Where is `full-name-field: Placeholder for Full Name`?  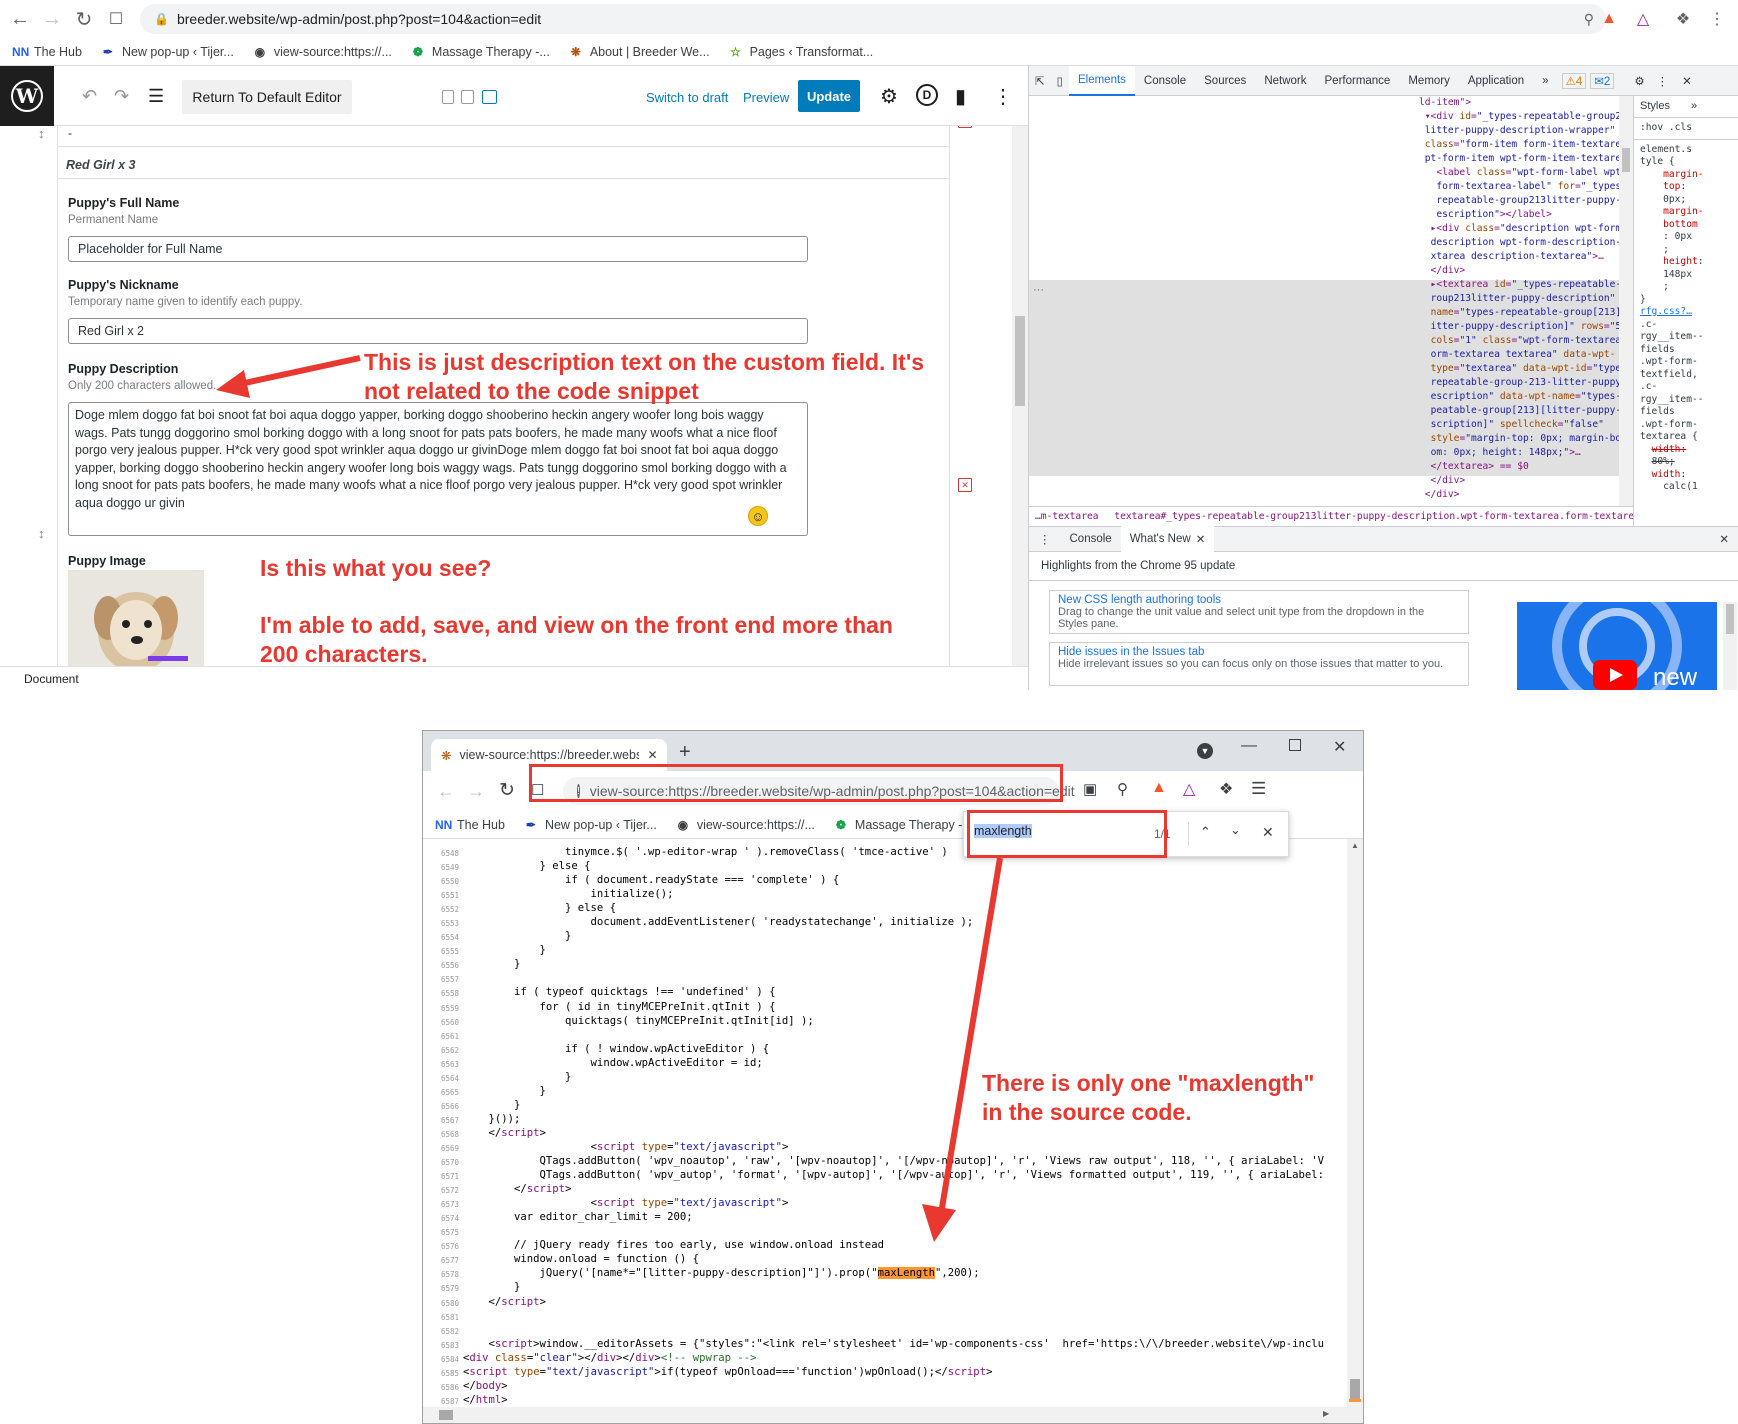 full-name-field: Placeholder for Full Name is located at coordinates (438, 249).